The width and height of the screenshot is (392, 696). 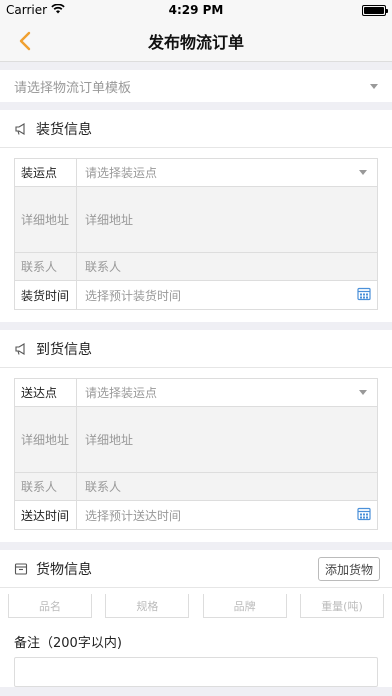 I want to click on arrival-contact-field: 联系人, so click(x=227, y=486).